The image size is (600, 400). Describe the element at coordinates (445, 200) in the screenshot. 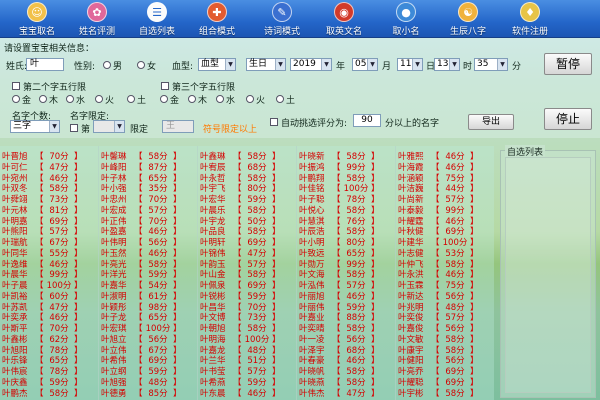

I see `name-row: 叶尚新【 57分】` at that location.